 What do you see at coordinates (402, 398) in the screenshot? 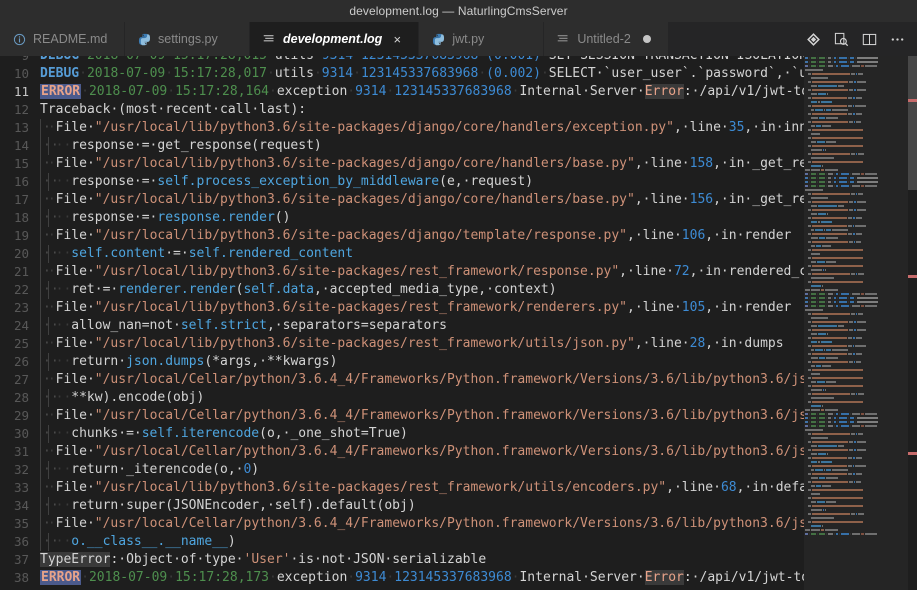
I see `code-line: 28 · · ··**kw).encode(obj)` at bounding box center [402, 398].